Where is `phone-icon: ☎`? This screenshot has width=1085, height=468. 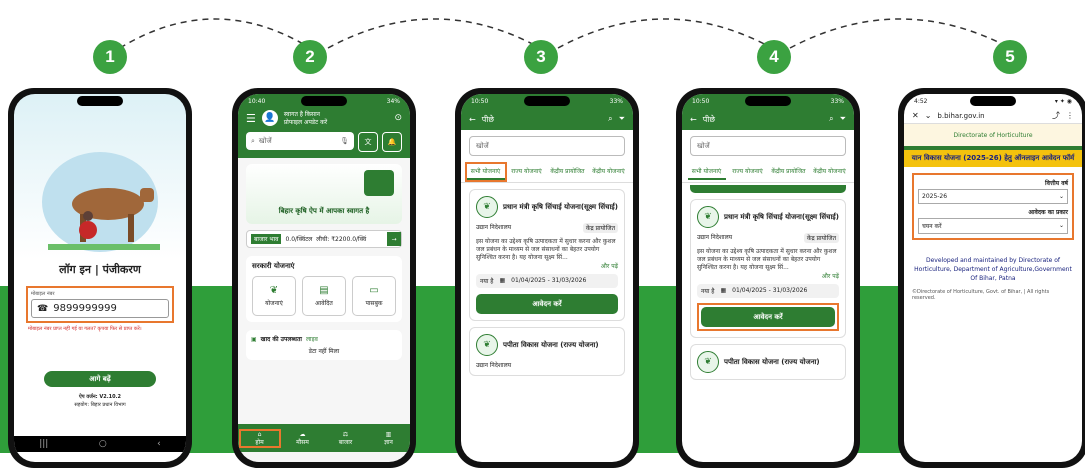
phone-icon: ☎ is located at coordinates (43, 308).